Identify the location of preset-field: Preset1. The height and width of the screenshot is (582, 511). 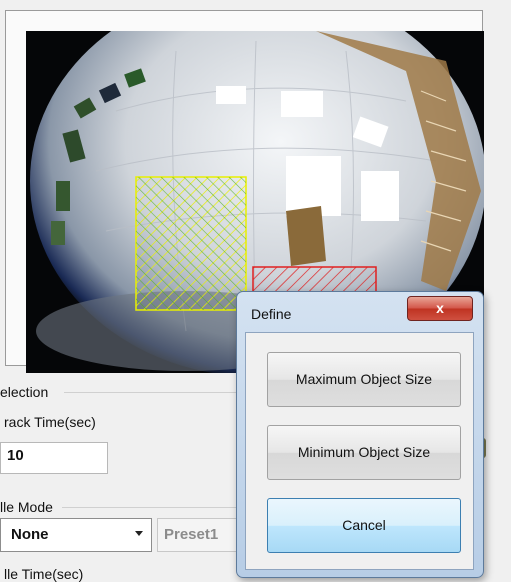
(202, 535).